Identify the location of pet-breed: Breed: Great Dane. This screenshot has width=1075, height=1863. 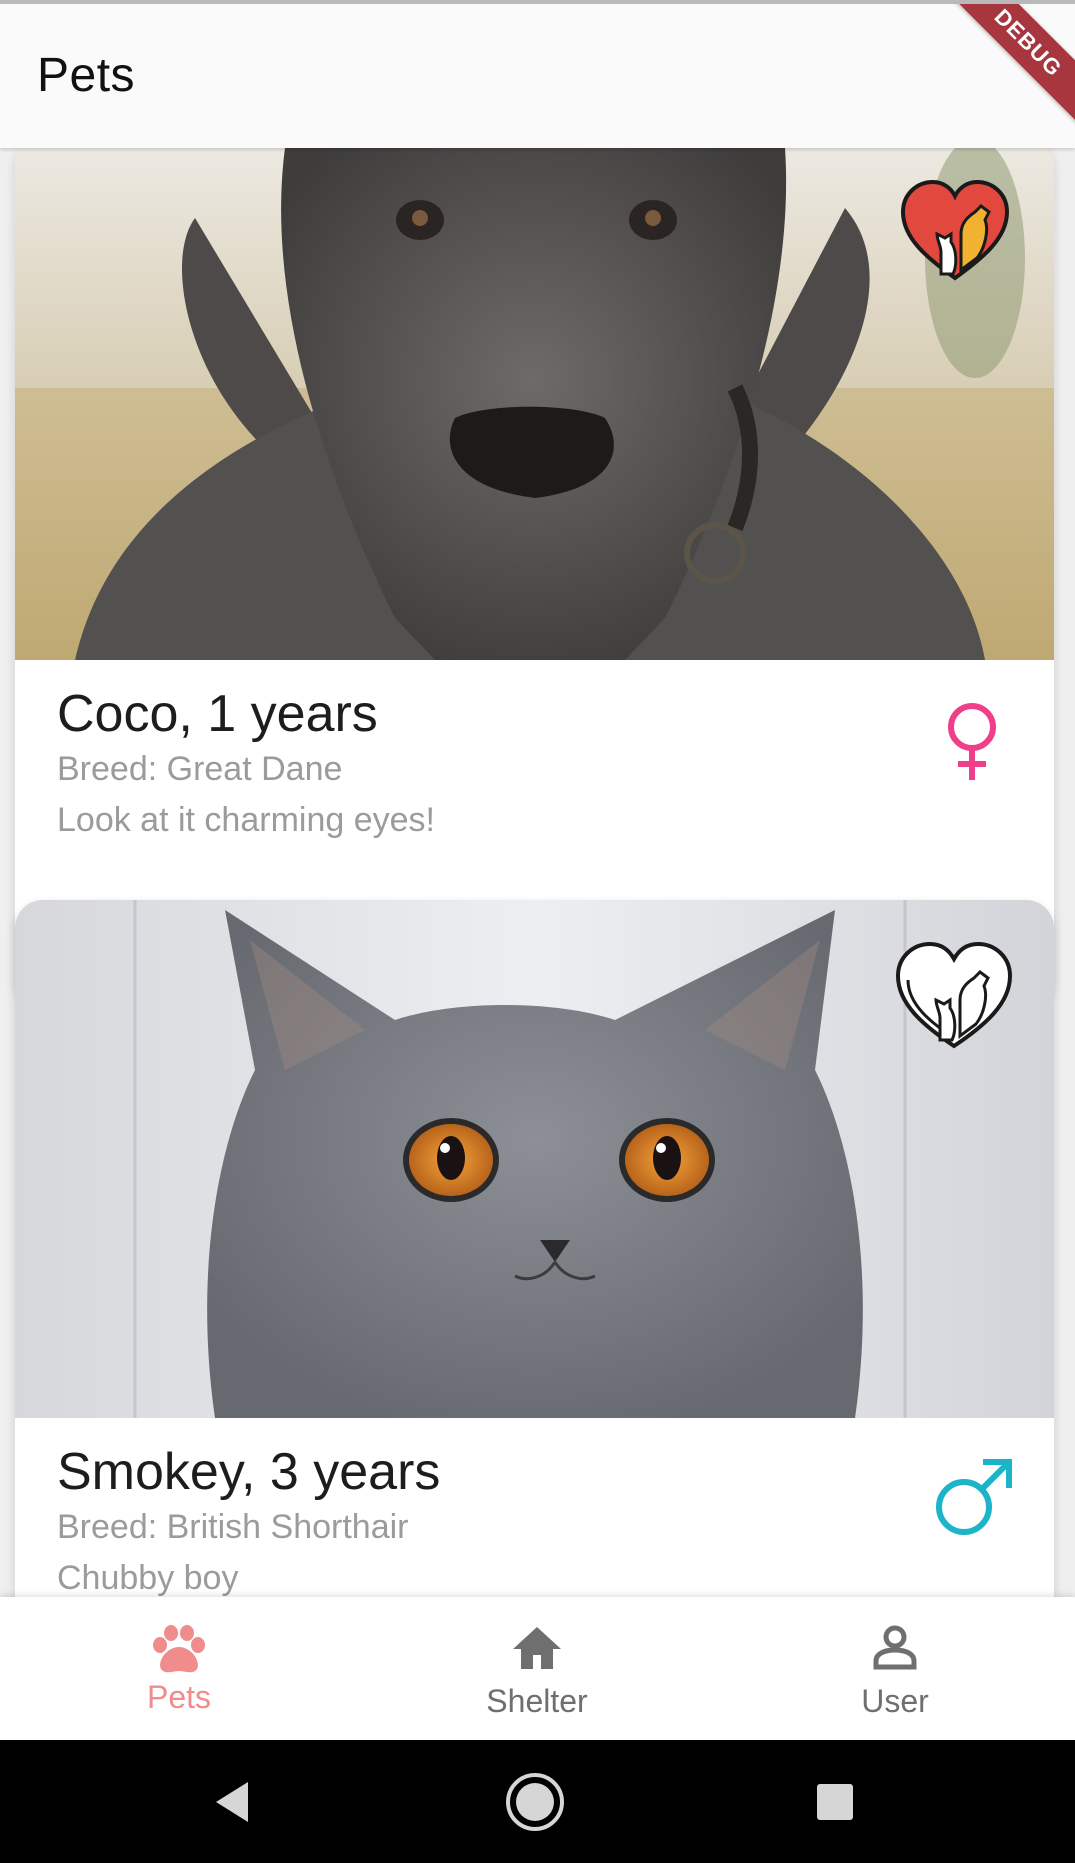
(200, 769).